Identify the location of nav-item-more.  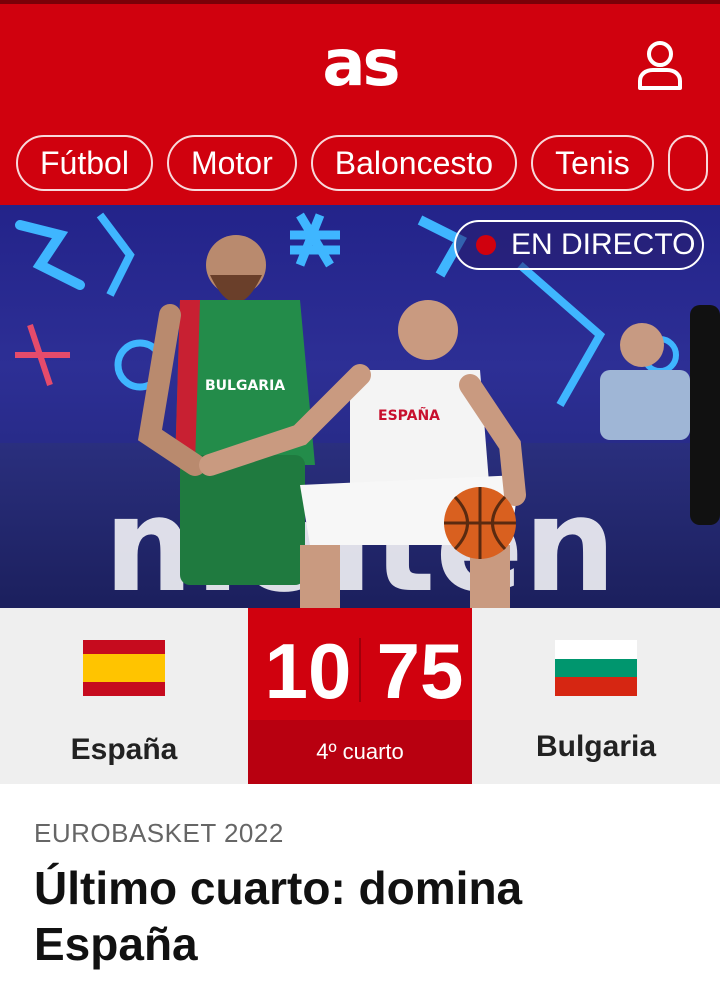
(687, 163).